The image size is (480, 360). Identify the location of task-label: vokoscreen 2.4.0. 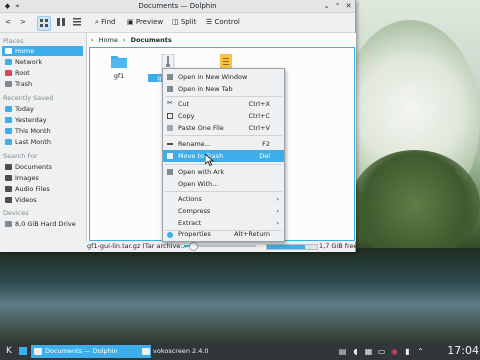
(181, 351).